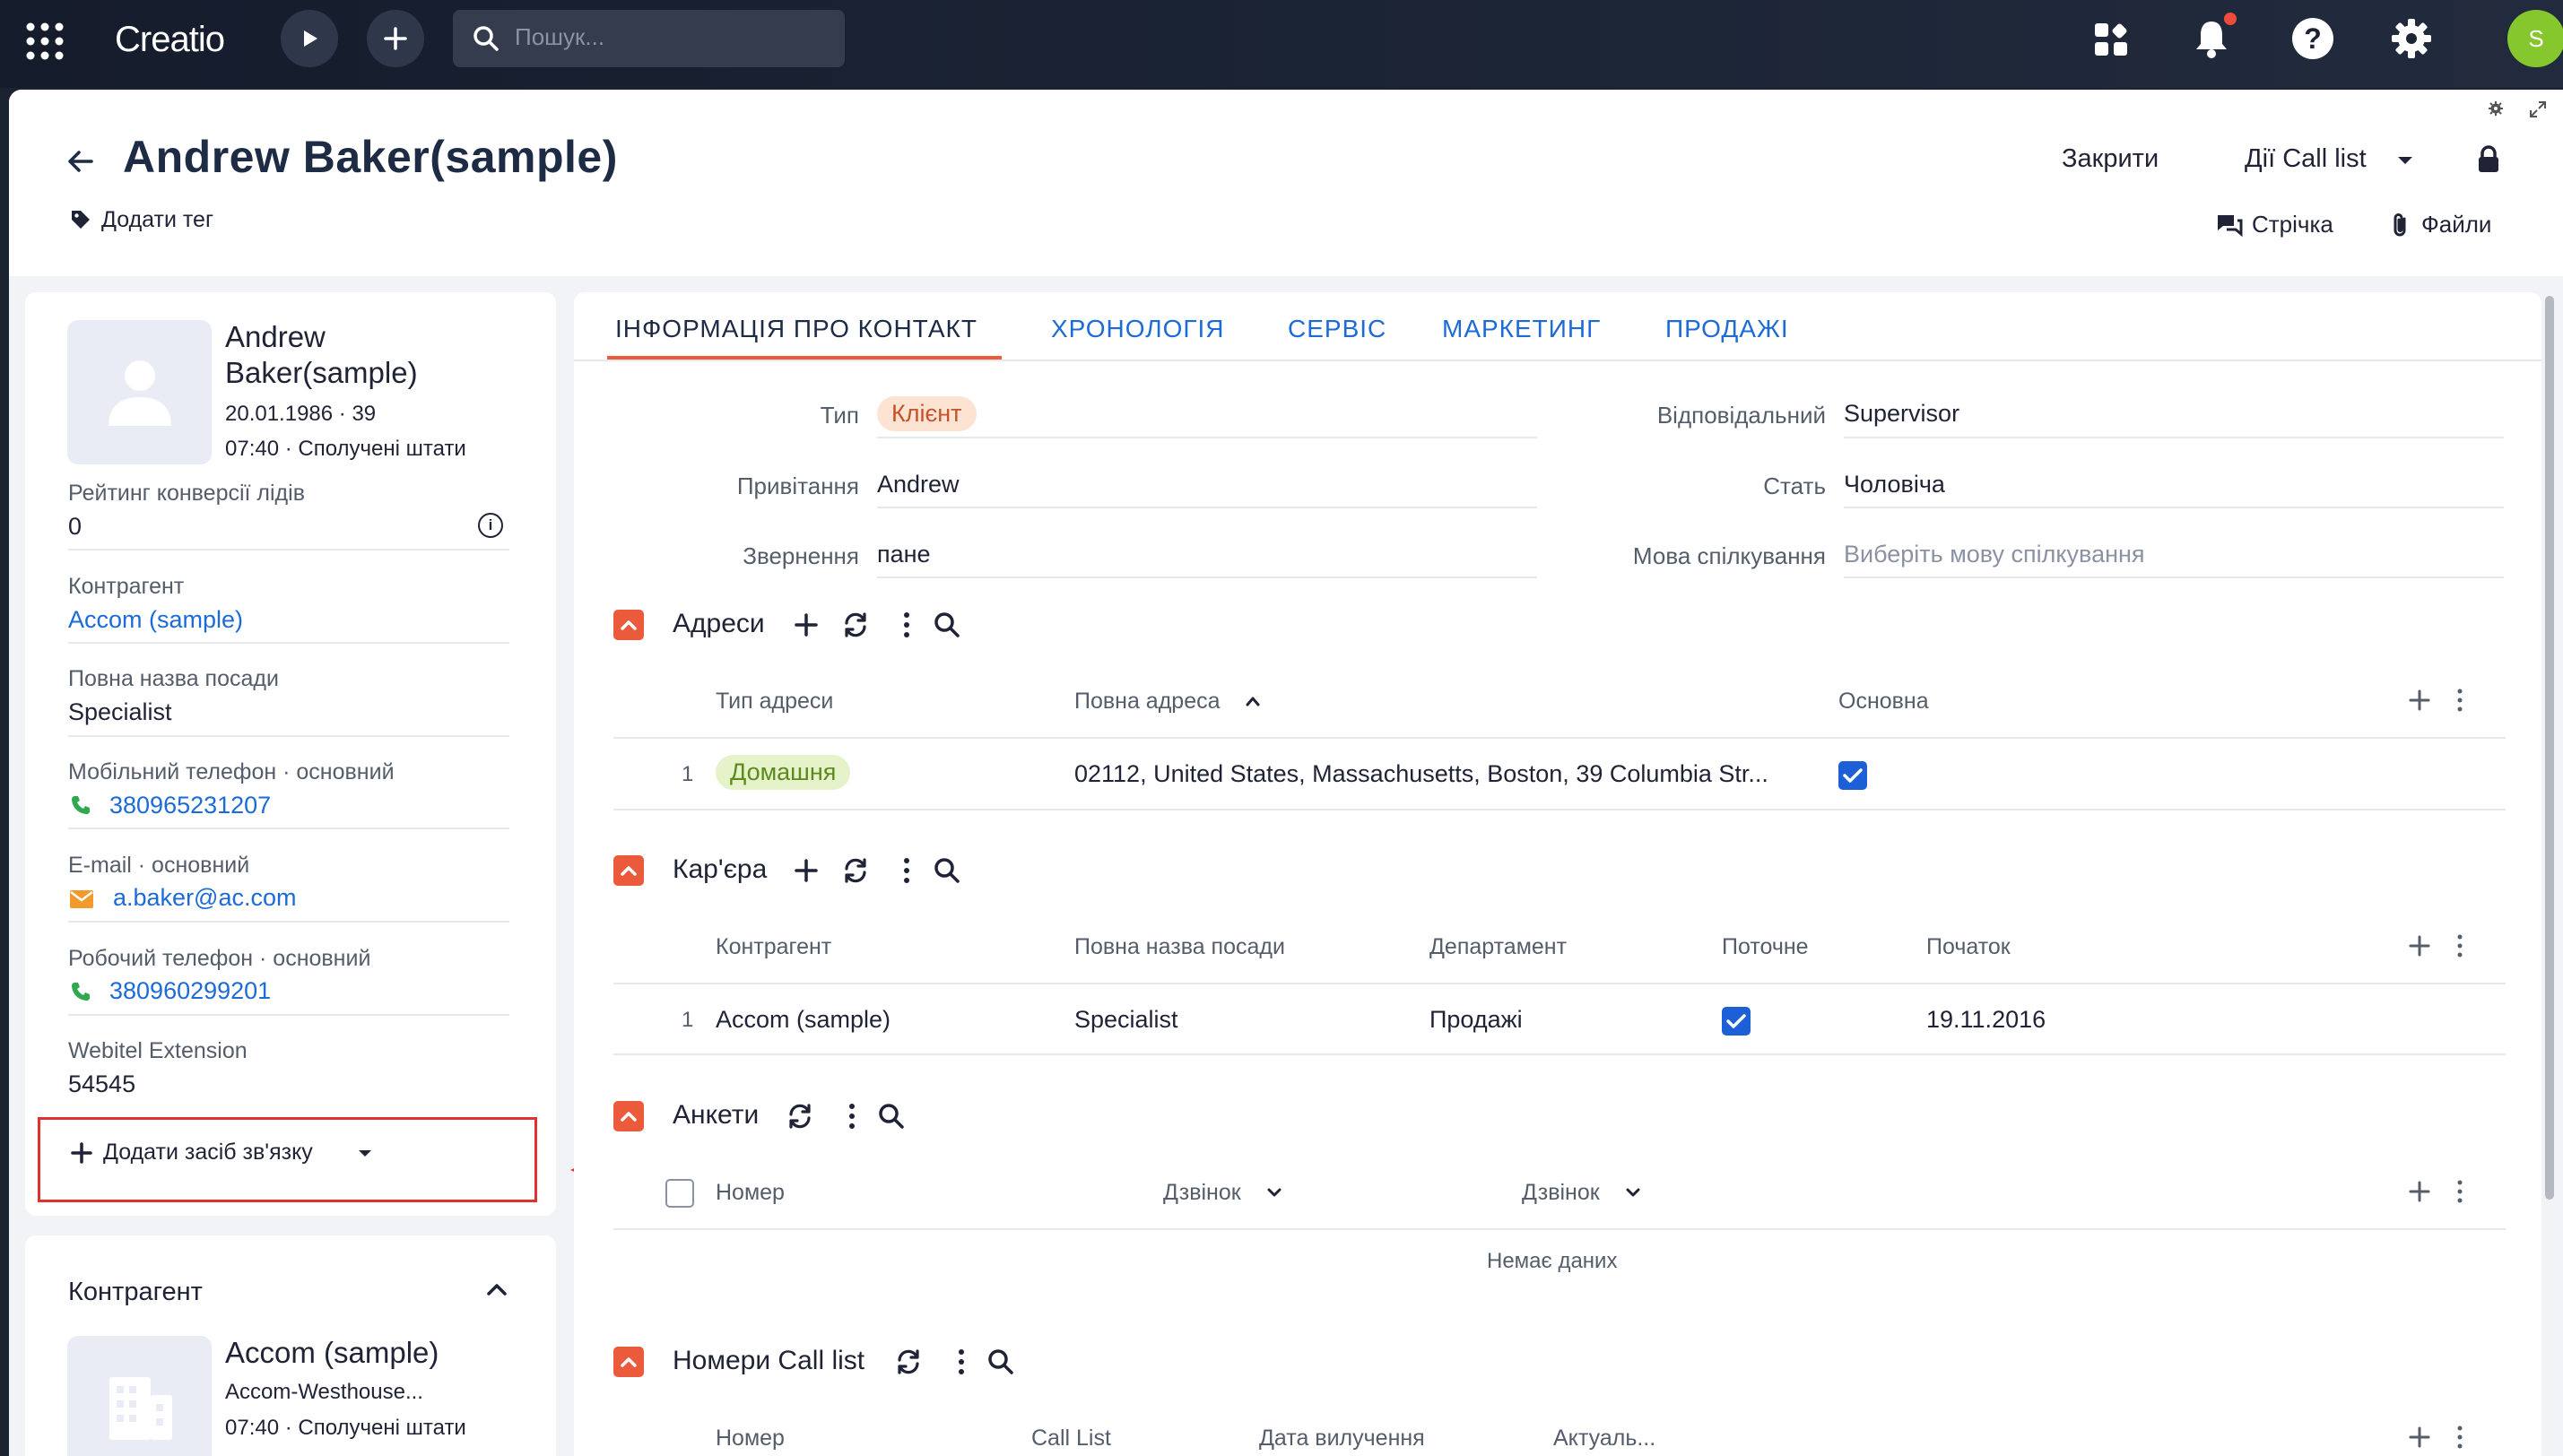  Describe the element at coordinates (1561, 1193) in the screenshot. I see `column-header-call-2: Дзвінок` at that location.